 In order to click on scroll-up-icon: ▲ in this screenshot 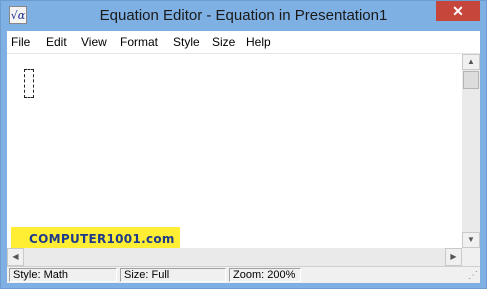, I will do `click(471, 62)`.